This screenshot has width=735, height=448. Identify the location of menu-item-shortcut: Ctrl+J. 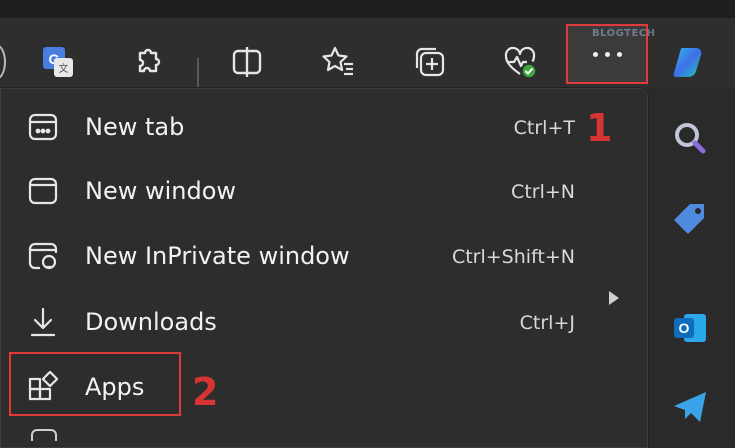
(547, 323).